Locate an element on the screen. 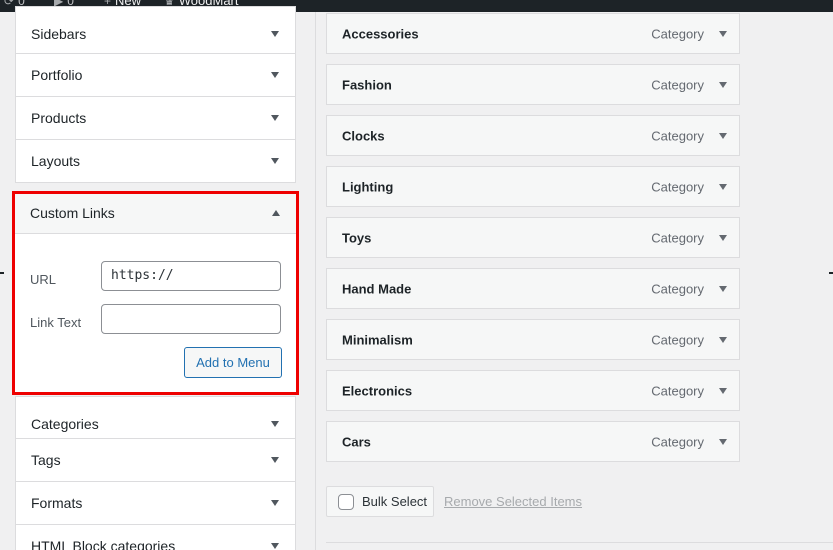 The width and height of the screenshot is (833, 550). url-label: URL is located at coordinates (43, 279).